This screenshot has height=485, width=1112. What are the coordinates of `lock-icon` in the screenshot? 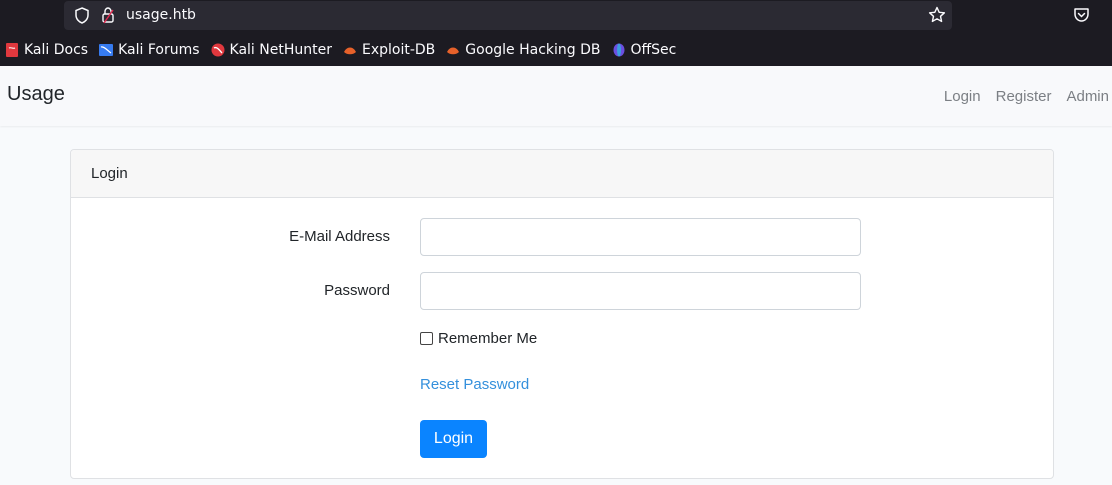 It's located at (108, 15).